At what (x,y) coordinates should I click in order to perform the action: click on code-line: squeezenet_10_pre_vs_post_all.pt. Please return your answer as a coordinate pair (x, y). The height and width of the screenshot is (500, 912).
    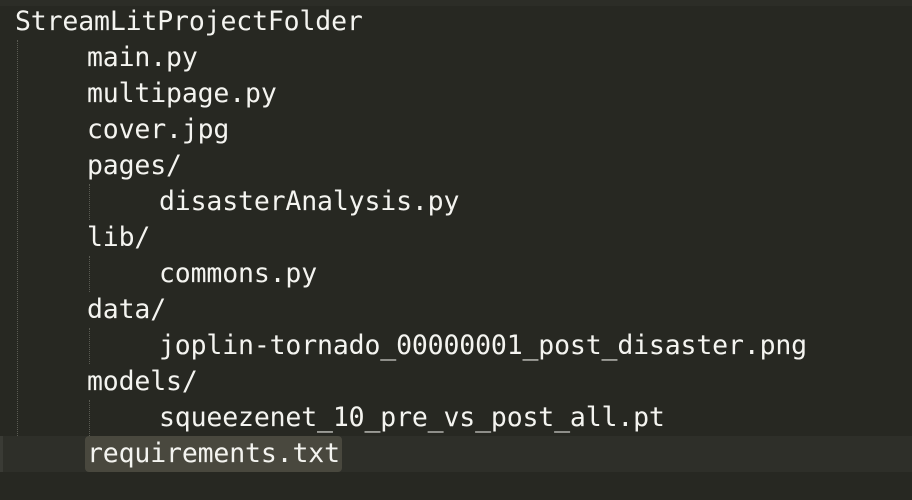
    Looking at the image, I should click on (456, 418).